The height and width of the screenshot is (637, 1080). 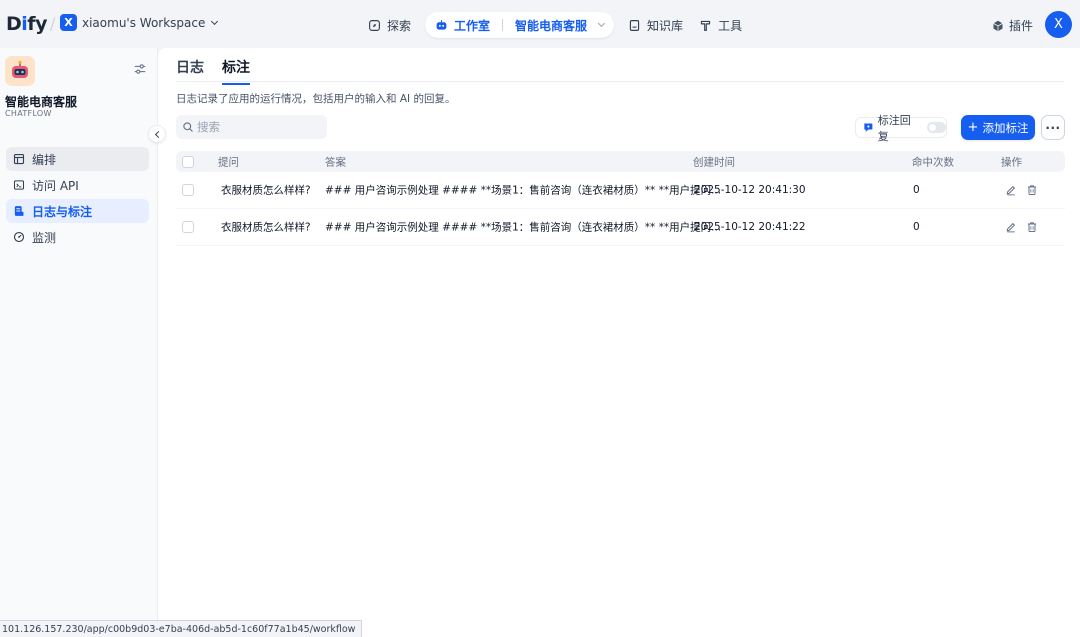 I want to click on sidebar-item-api: 访问 API, so click(x=77, y=185).